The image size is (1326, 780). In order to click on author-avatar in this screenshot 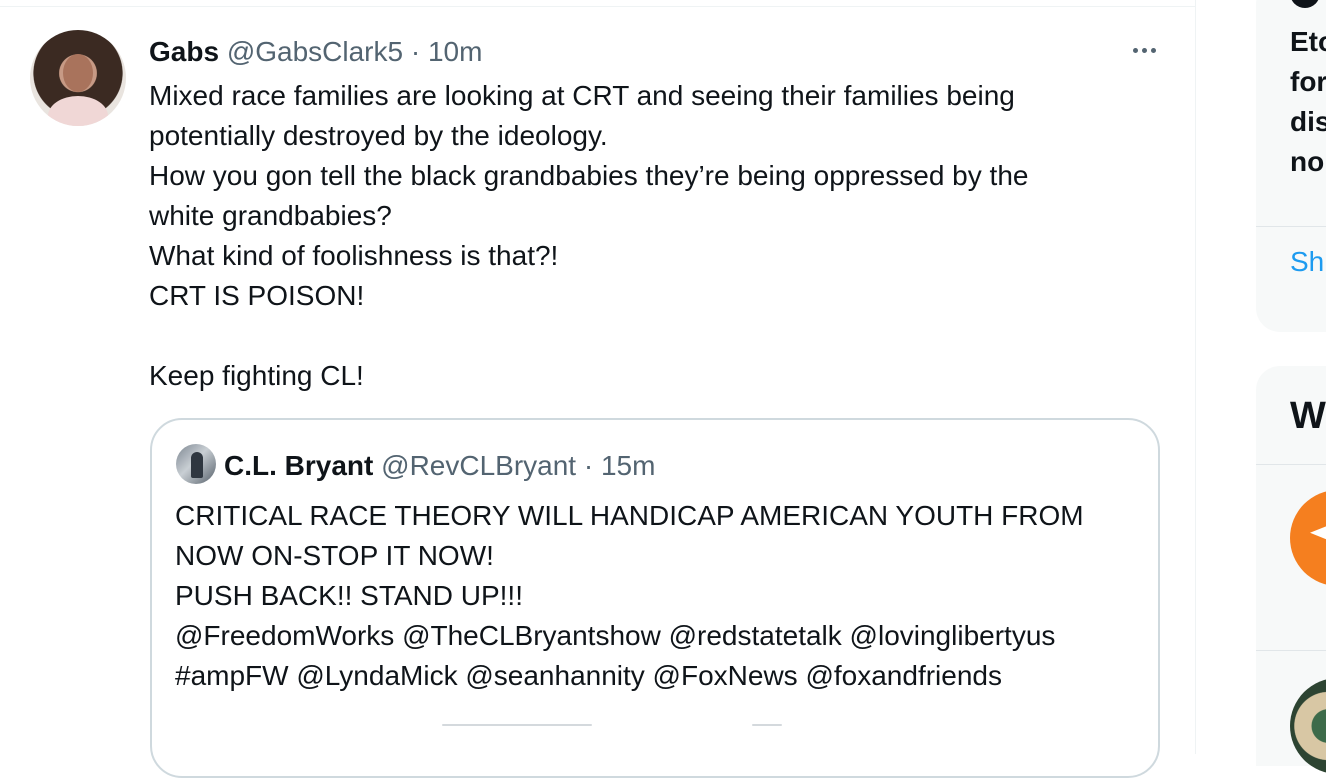, I will do `click(78, 78)`.